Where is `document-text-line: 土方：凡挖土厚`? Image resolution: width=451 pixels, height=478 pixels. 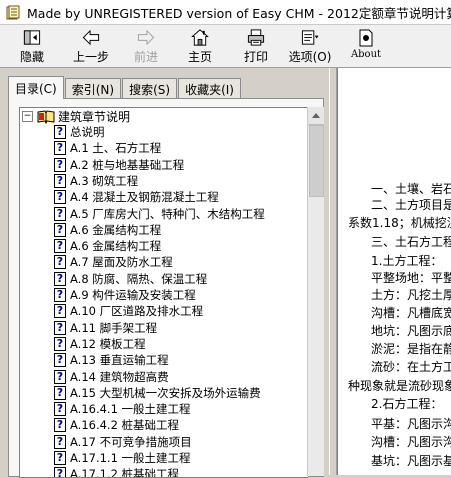
document-text-line: 土方：凡挖土厚 is located at coordinates (411, 295).